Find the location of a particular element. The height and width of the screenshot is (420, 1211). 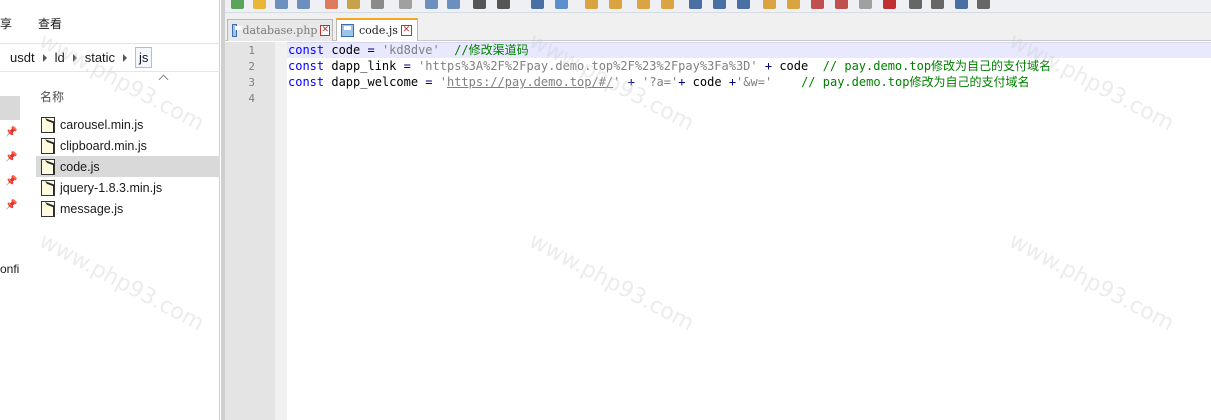

ribbon-tab-share: 享 is located at coordinates (6, 23).